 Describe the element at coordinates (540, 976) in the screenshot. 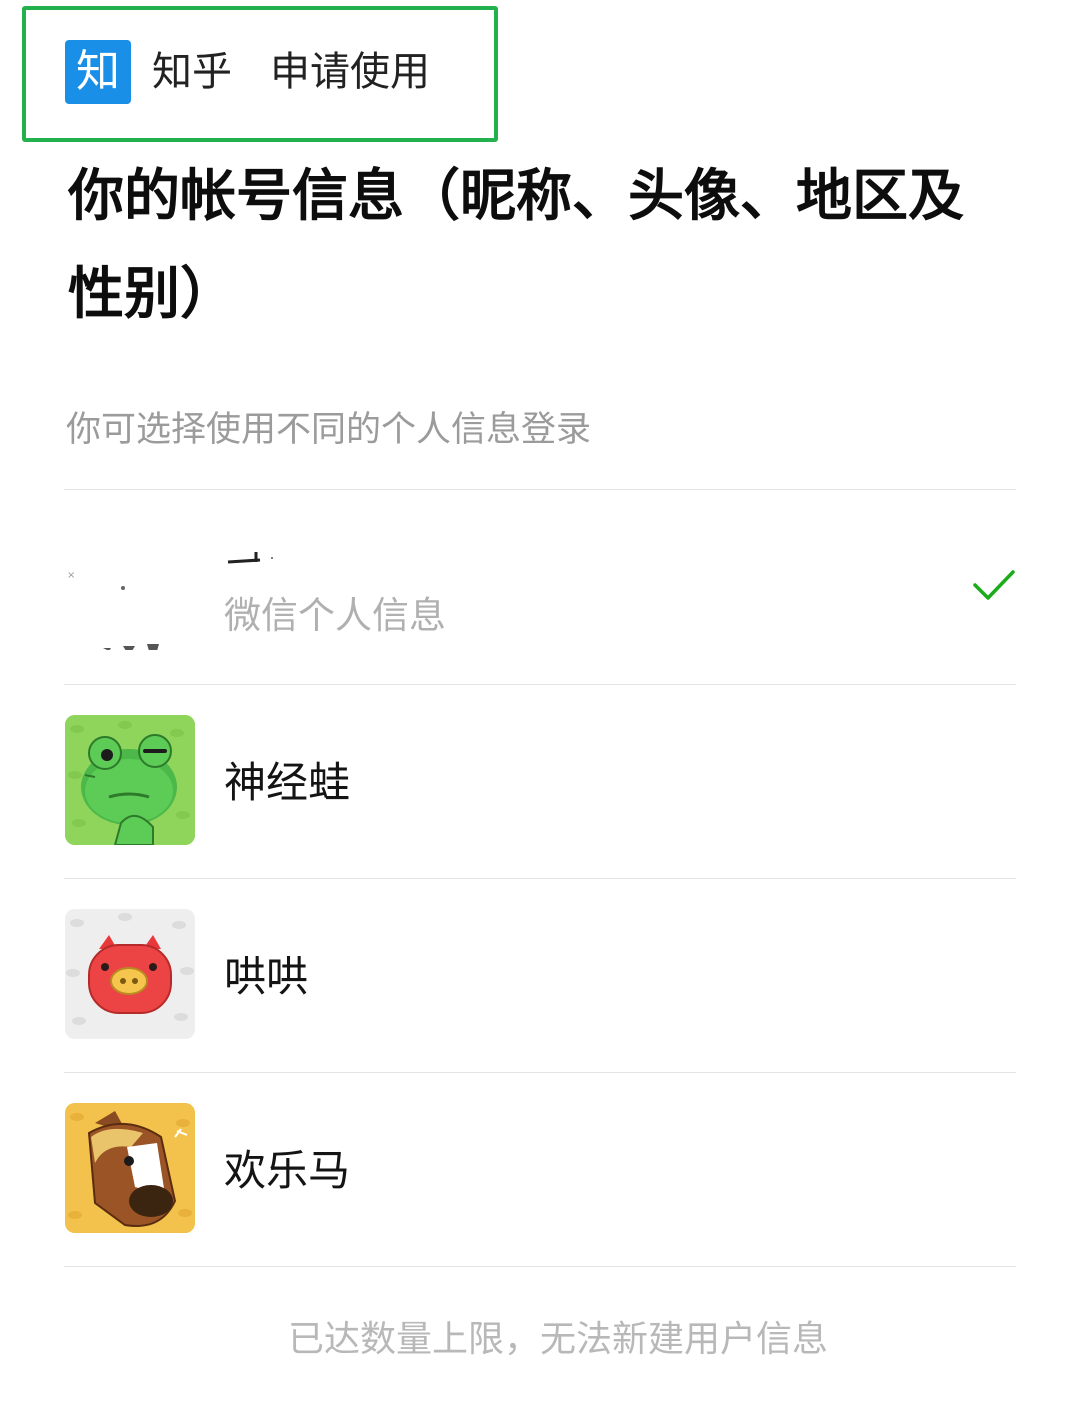

I see `profile-option-pig: 哄哄` at that location.